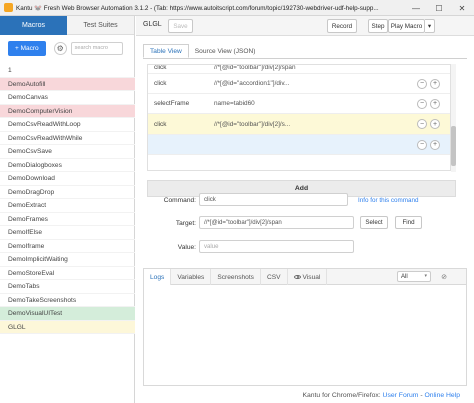 The height and width of the screenshot is (403, 474). I want to click on target-cell, so click(309, 144).